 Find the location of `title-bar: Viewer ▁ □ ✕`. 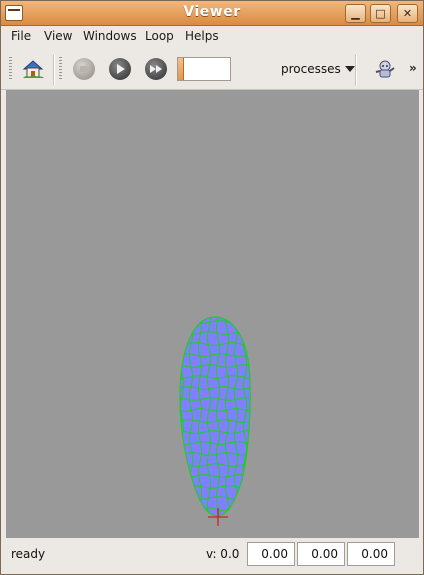

title-bar: Viewer ▁ □ ✕ is located at coordinates (212, 13).